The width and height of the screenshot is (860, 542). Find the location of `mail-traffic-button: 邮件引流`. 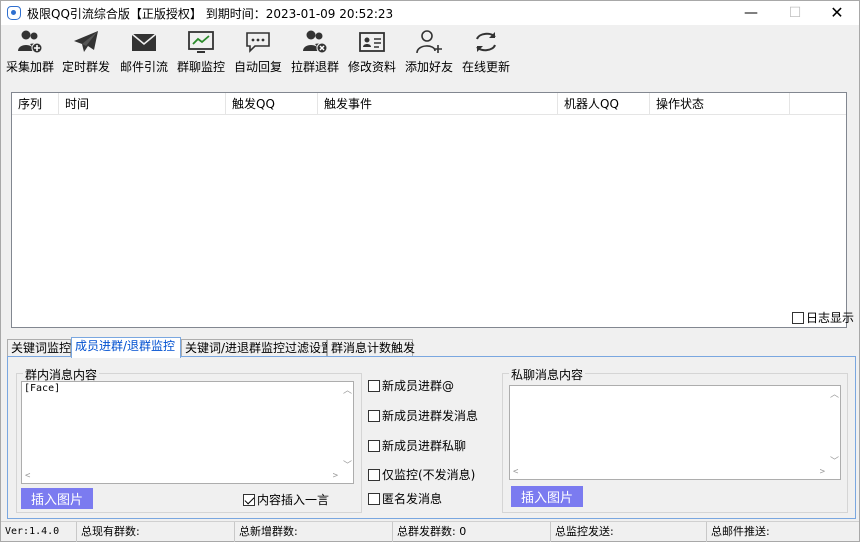

mail-traffic-button: 邮件引流 is located at coordinates (144, 51).